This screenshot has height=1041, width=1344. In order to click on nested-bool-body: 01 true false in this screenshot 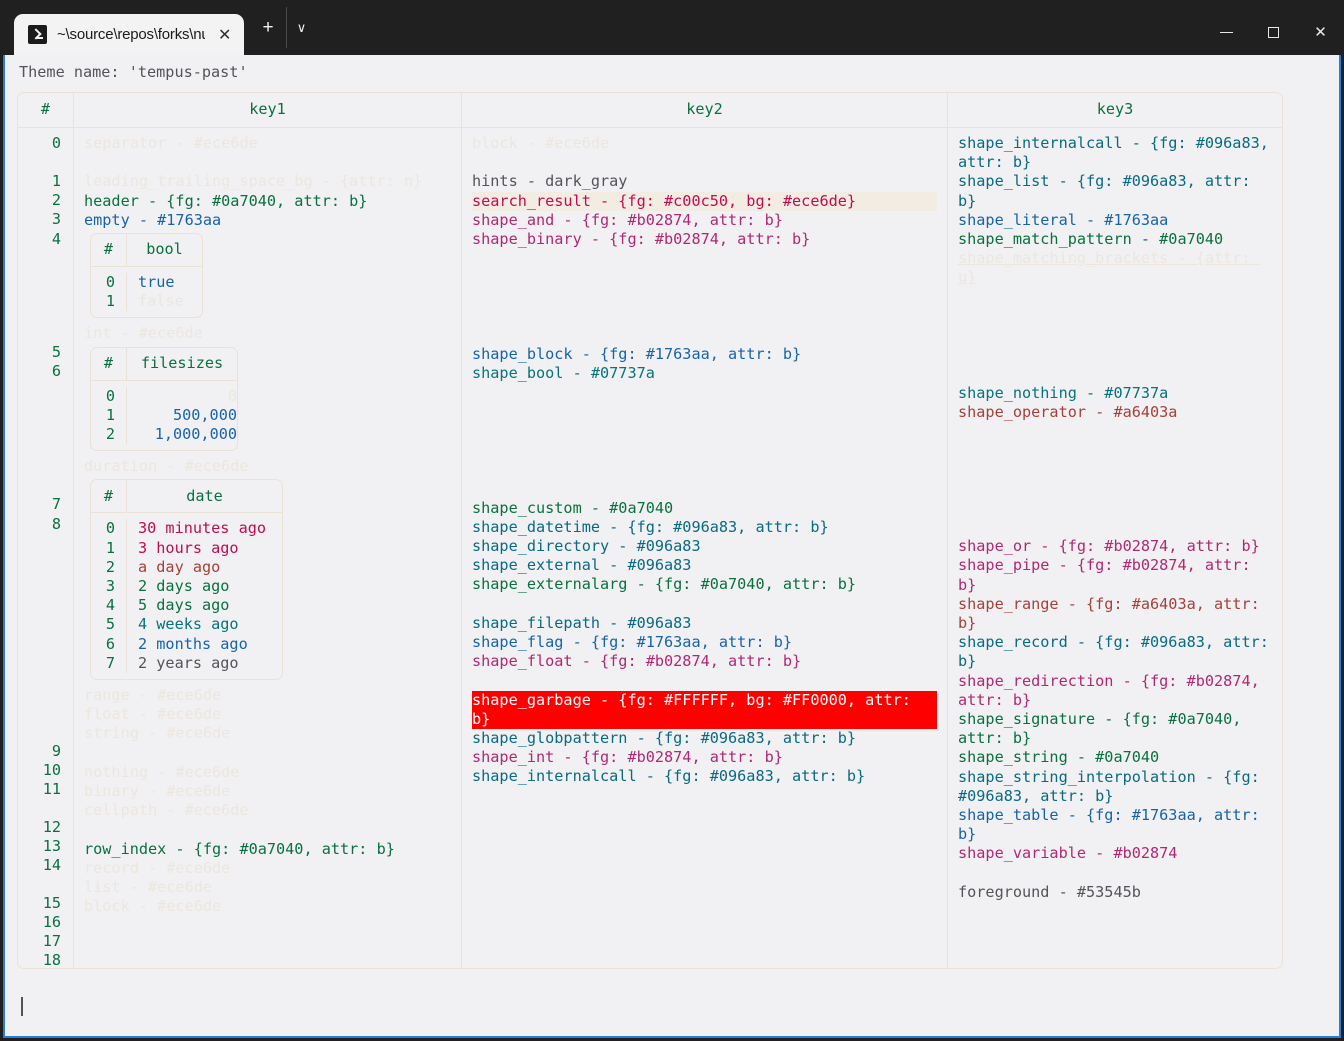, I will do `click(146, 292)`.